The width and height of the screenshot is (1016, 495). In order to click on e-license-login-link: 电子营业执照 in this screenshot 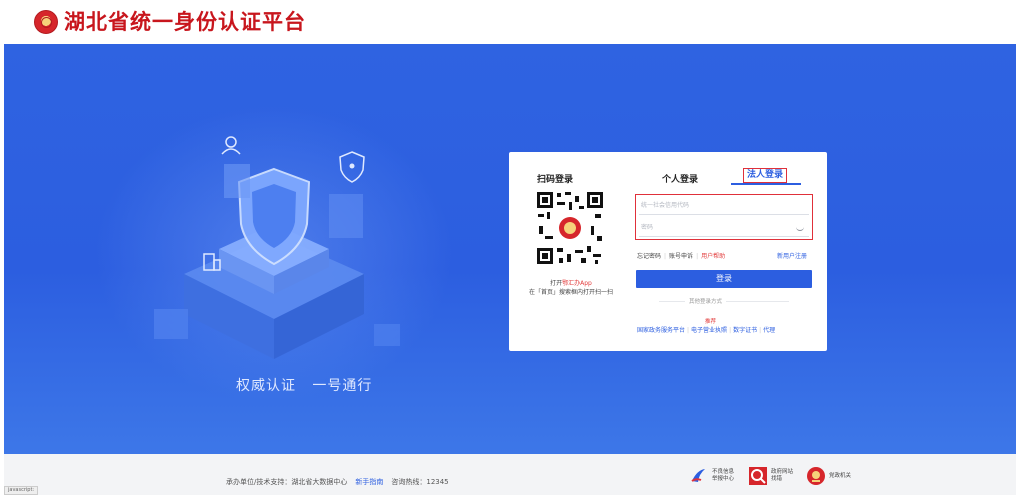, I will do `click(709, 330)`.